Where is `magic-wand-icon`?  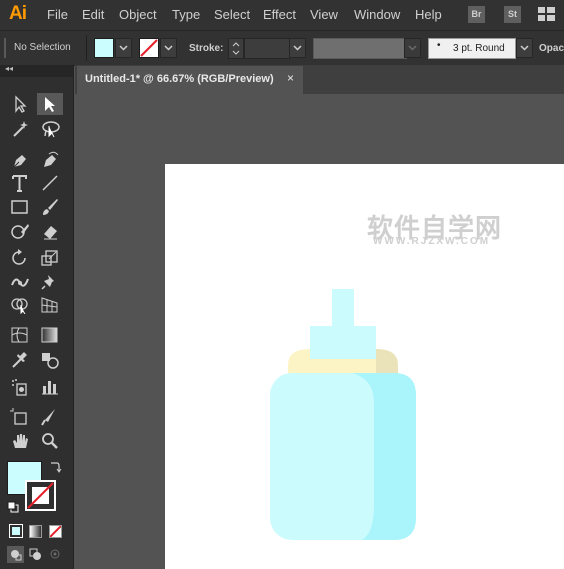
magic-wand-icon is located at coordinates (20, 129).